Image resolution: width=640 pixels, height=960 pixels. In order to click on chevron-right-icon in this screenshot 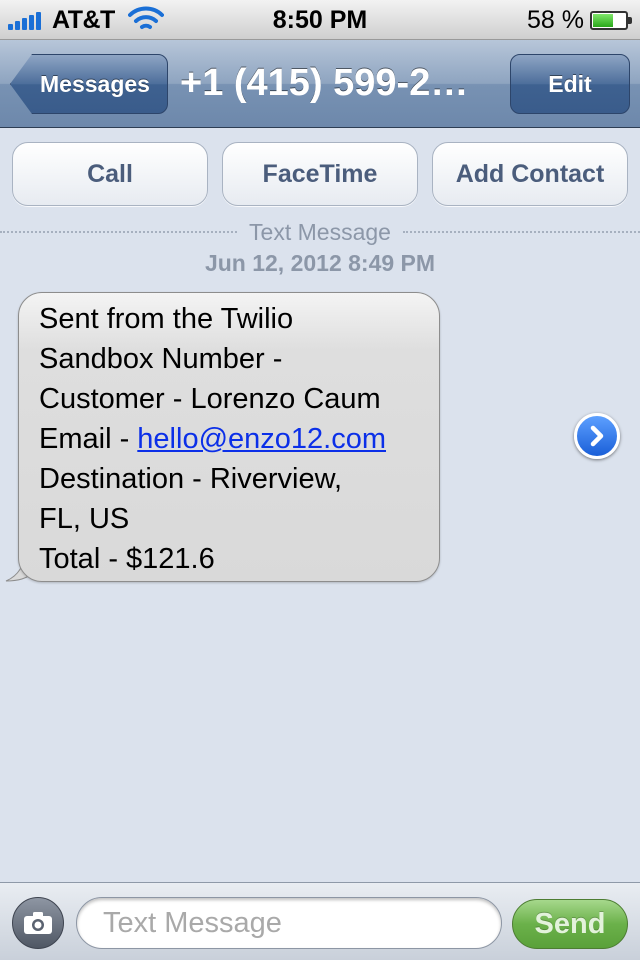, I will do `click(597, 436)`.